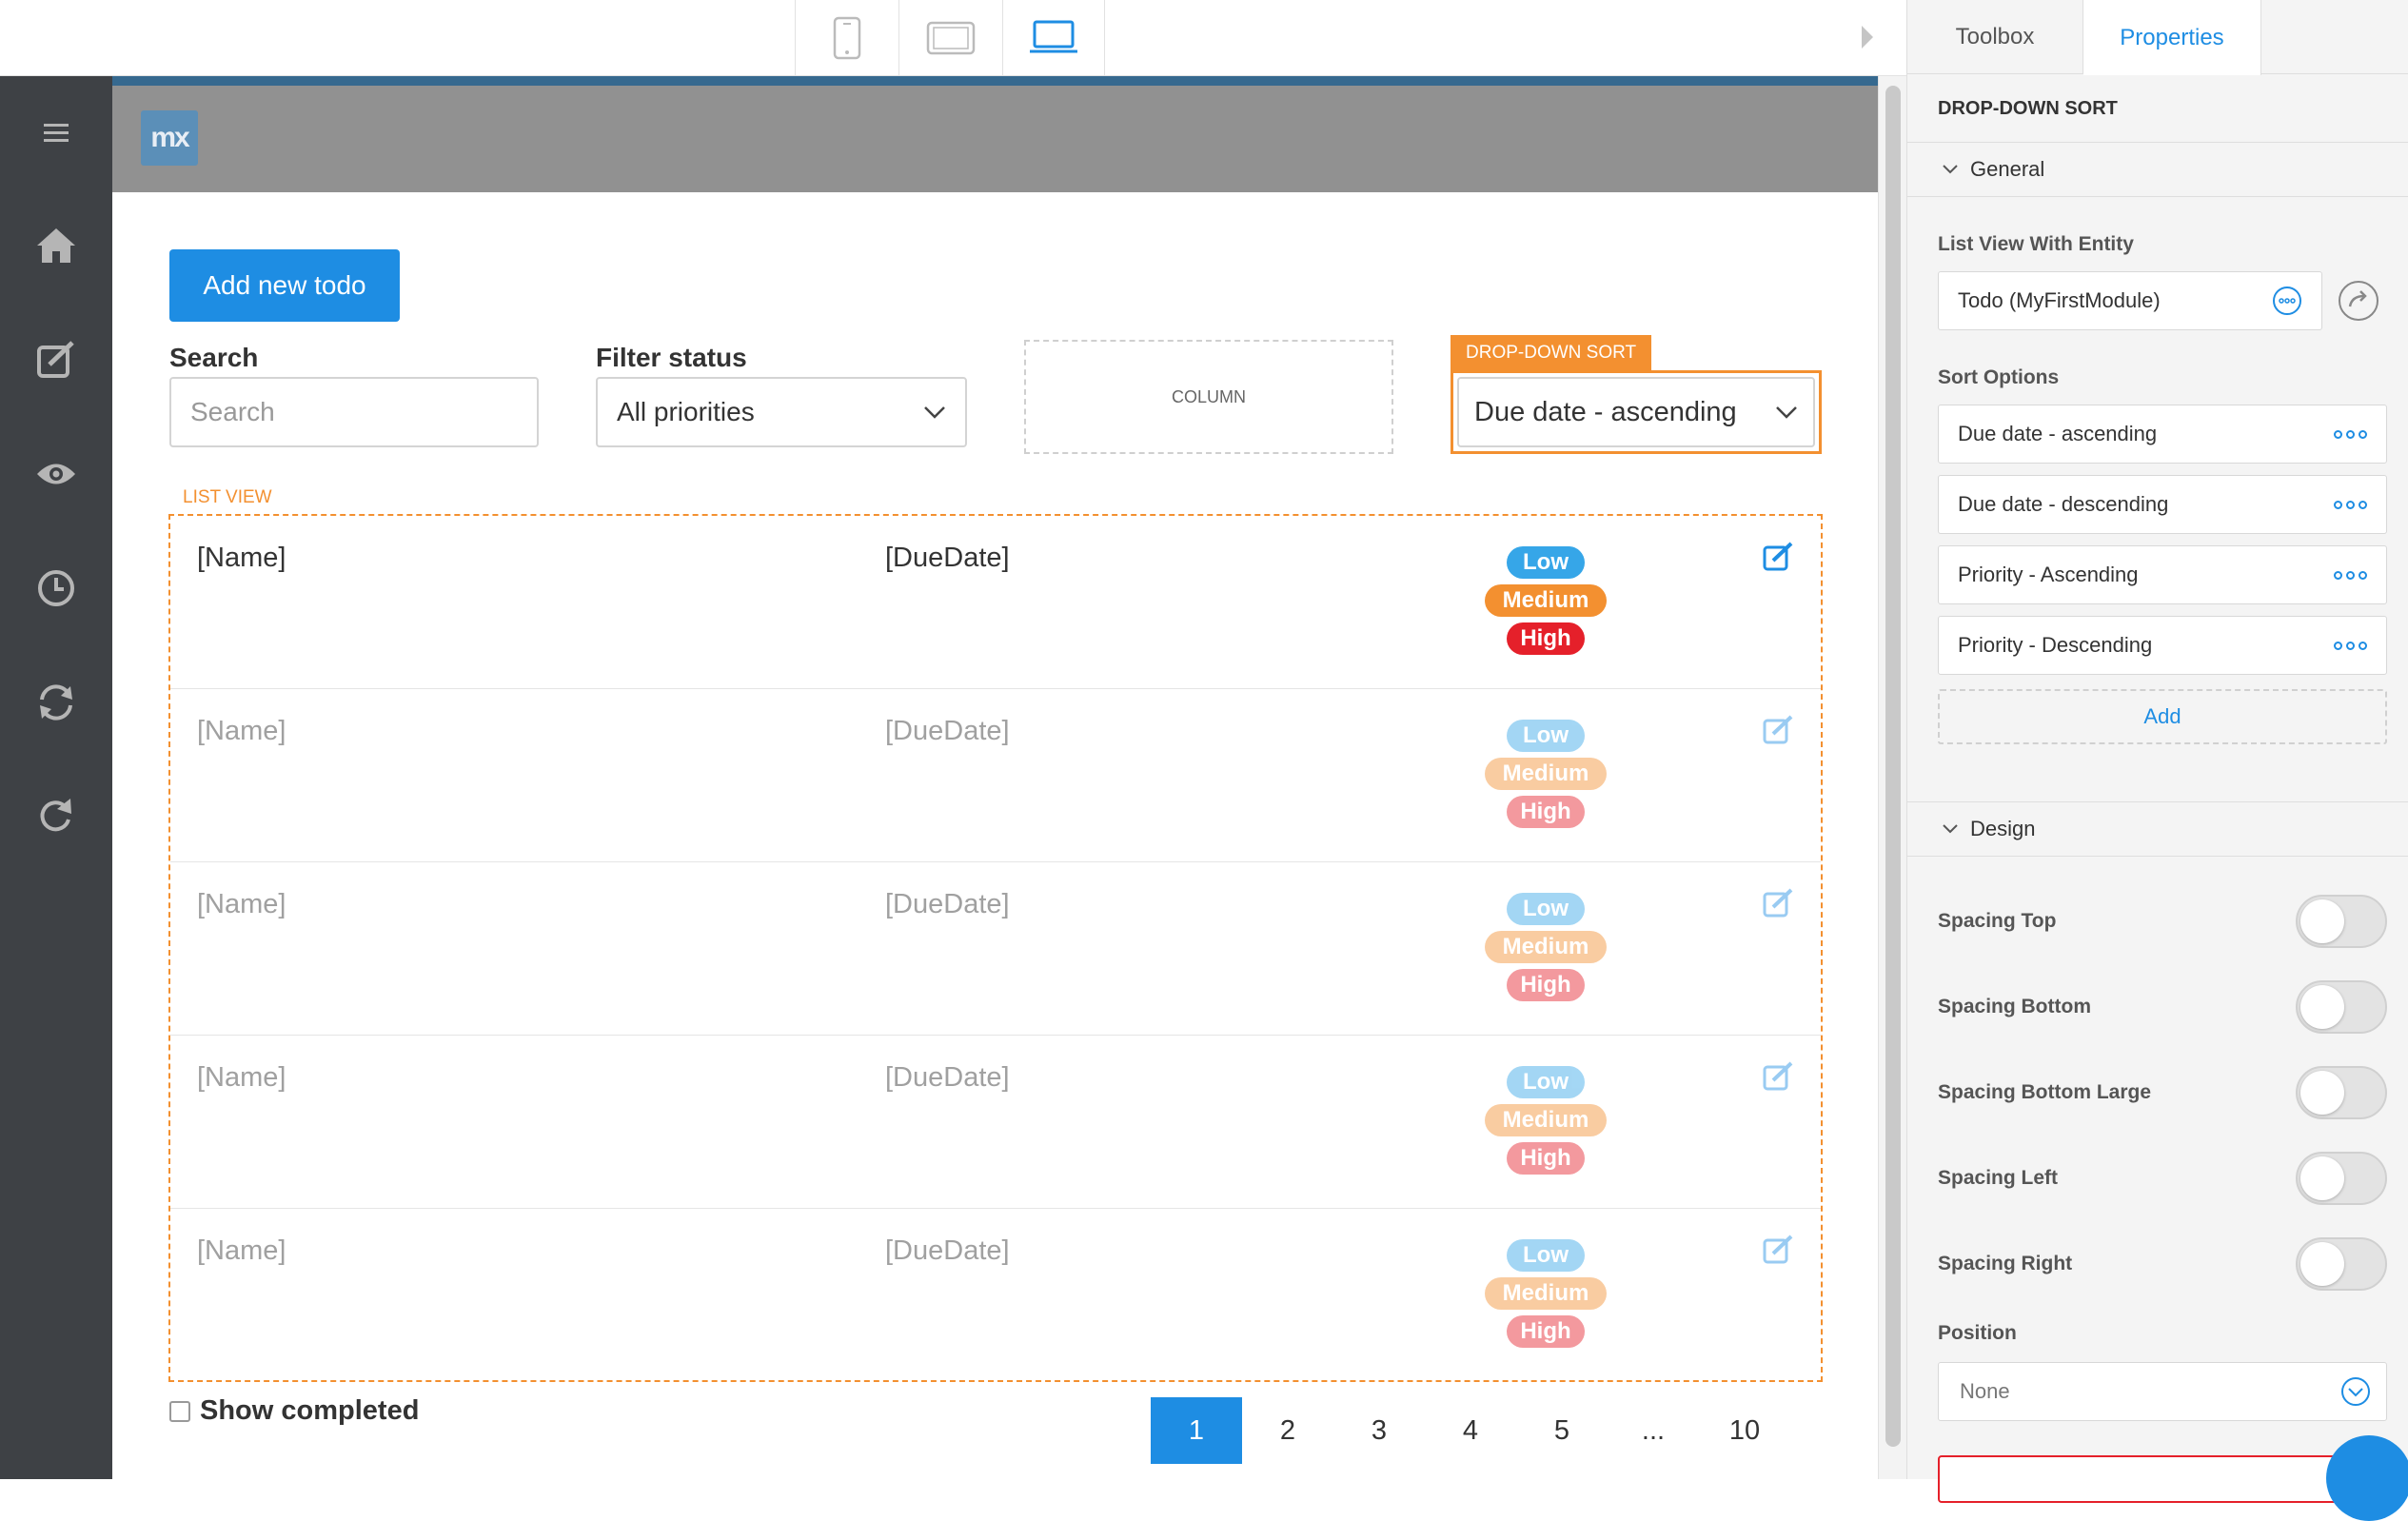 The width and height of the screenshot is (2408, 1521). I want to click on list-view-tag: LIST VIEW, so click(227, 497).